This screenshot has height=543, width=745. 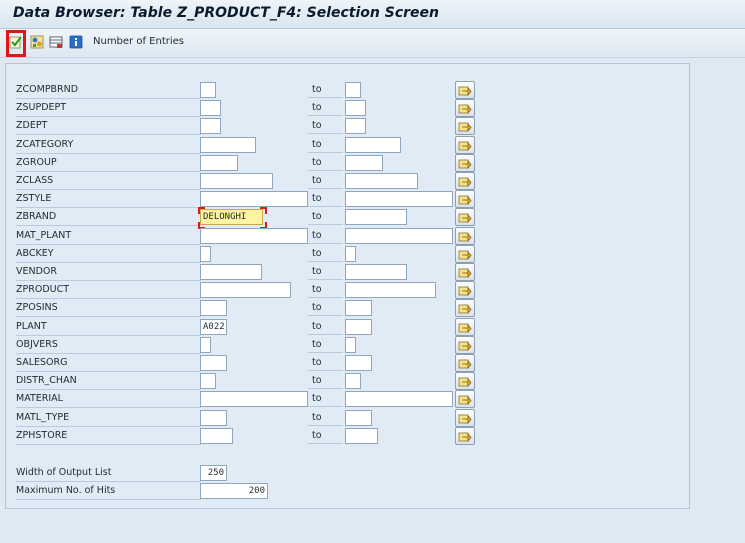 I want to click on selection-row: PLANT A022 to, so click(x=348, y=327).